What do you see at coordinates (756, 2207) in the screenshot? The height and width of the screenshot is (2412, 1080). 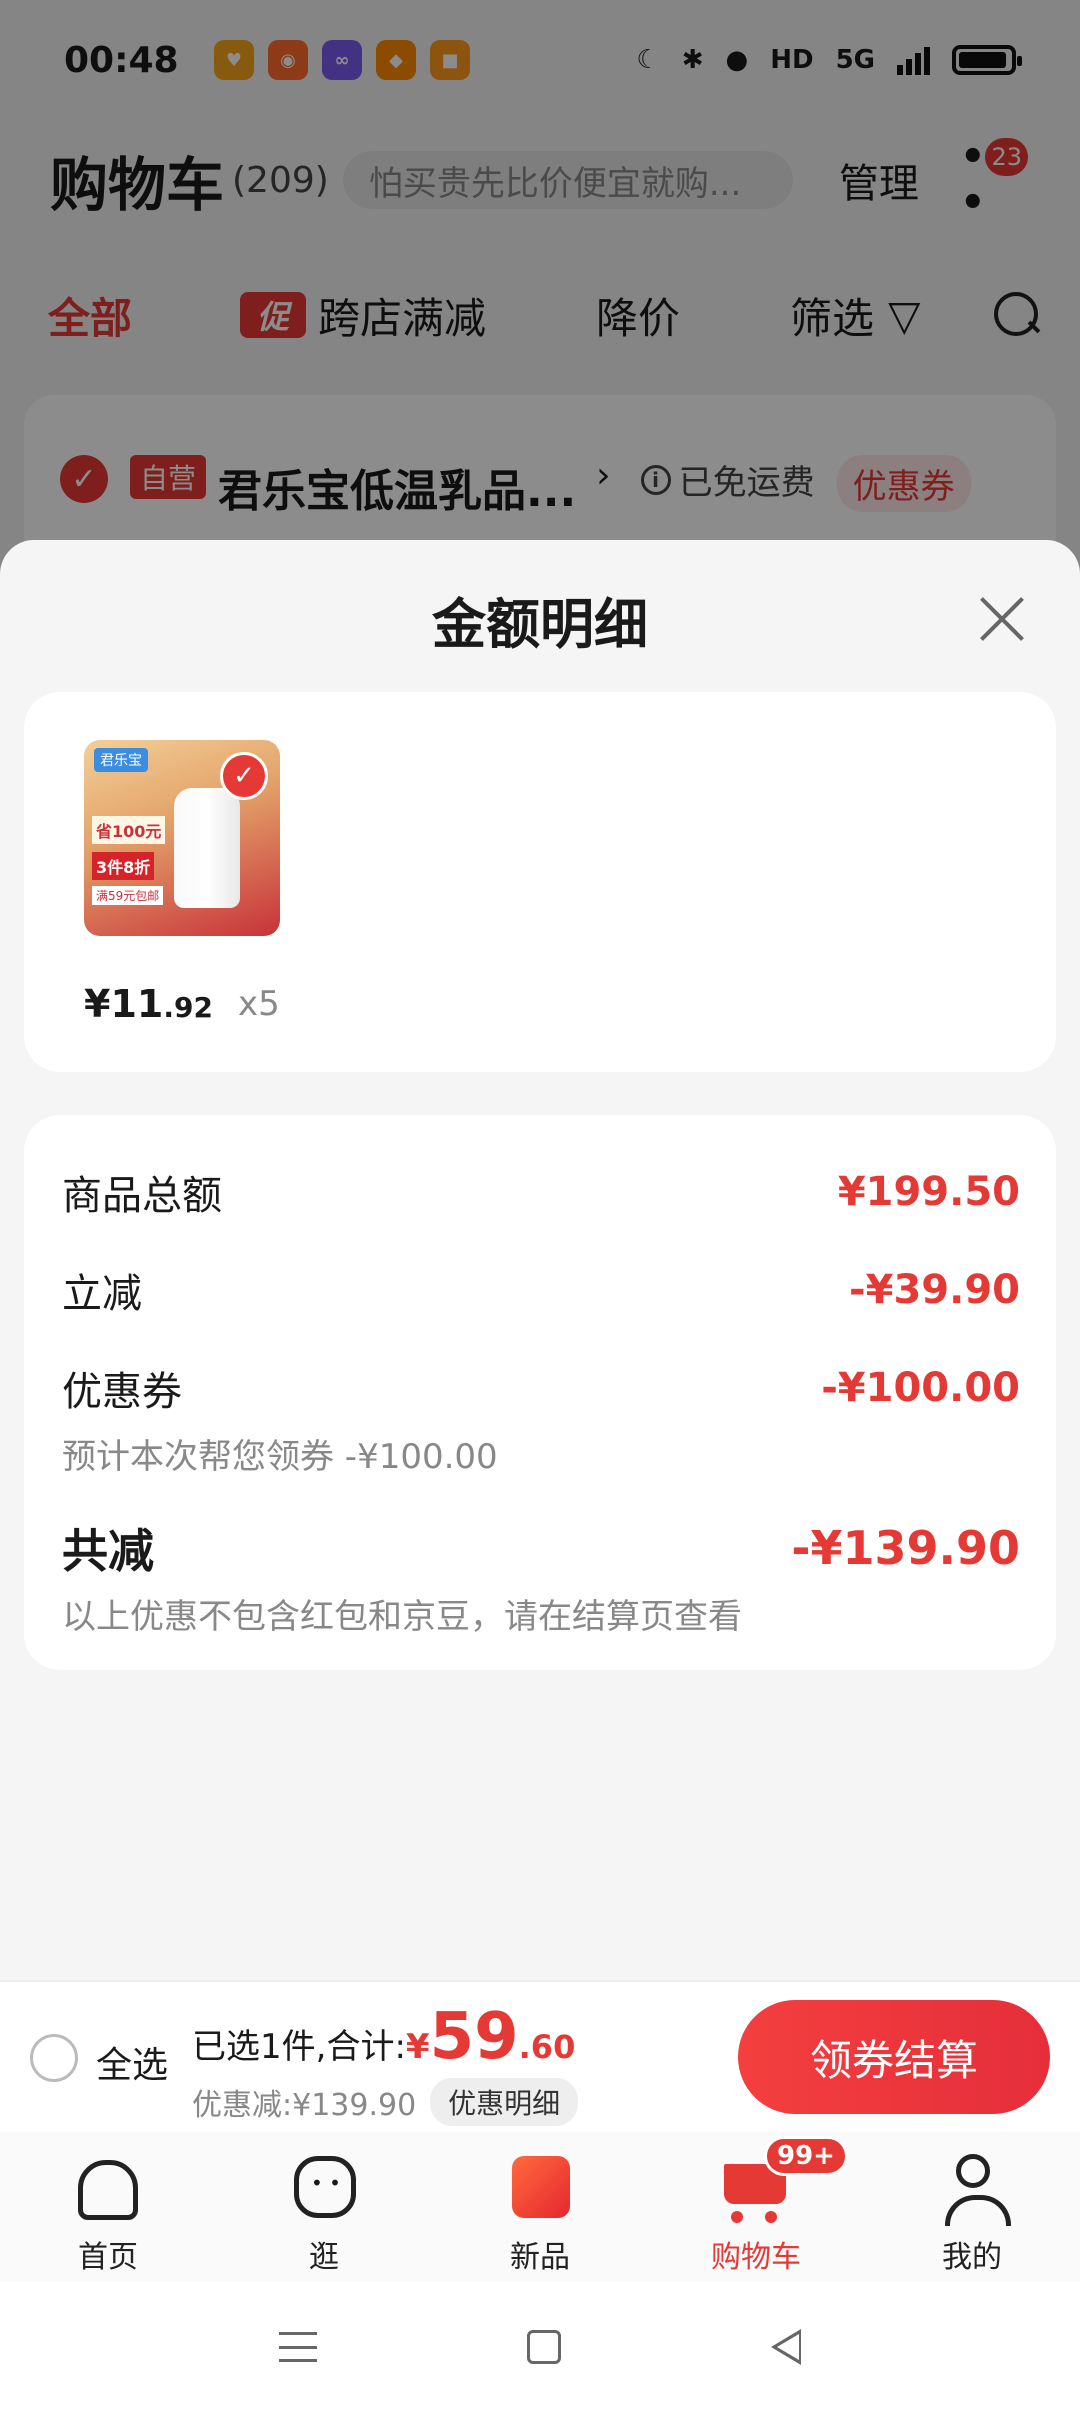 I see `tab-cart: 99+ 购物车` at bounding box center [756, 2207].